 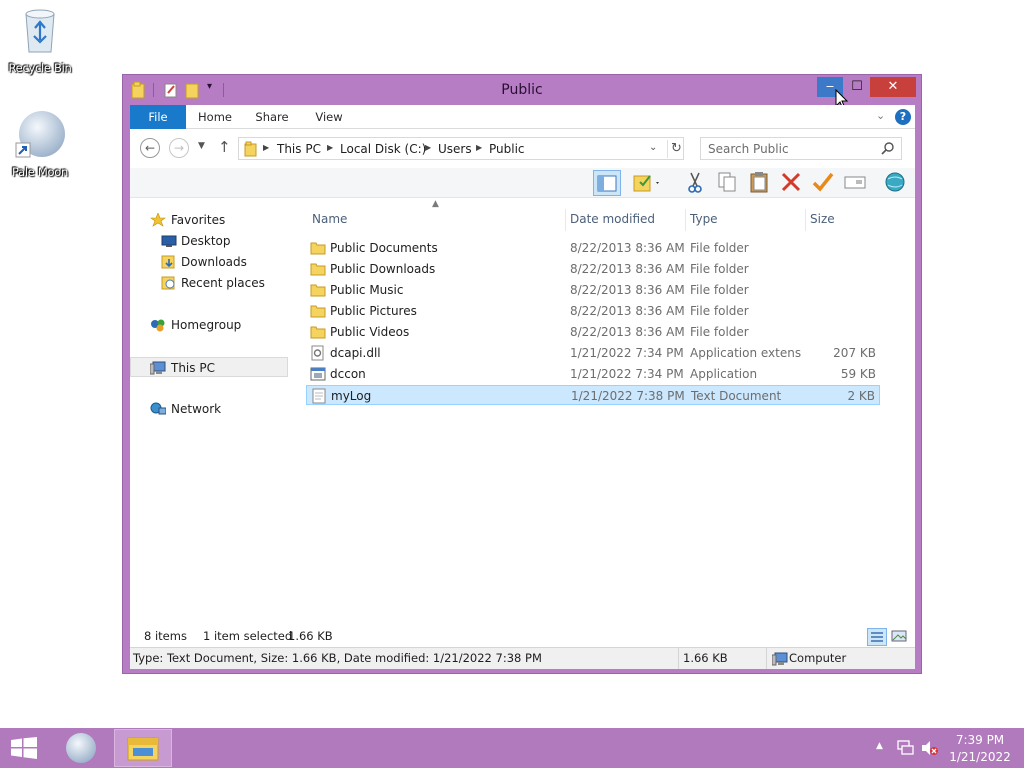 I want to click on copy-icon, so click(x=727, y=182).